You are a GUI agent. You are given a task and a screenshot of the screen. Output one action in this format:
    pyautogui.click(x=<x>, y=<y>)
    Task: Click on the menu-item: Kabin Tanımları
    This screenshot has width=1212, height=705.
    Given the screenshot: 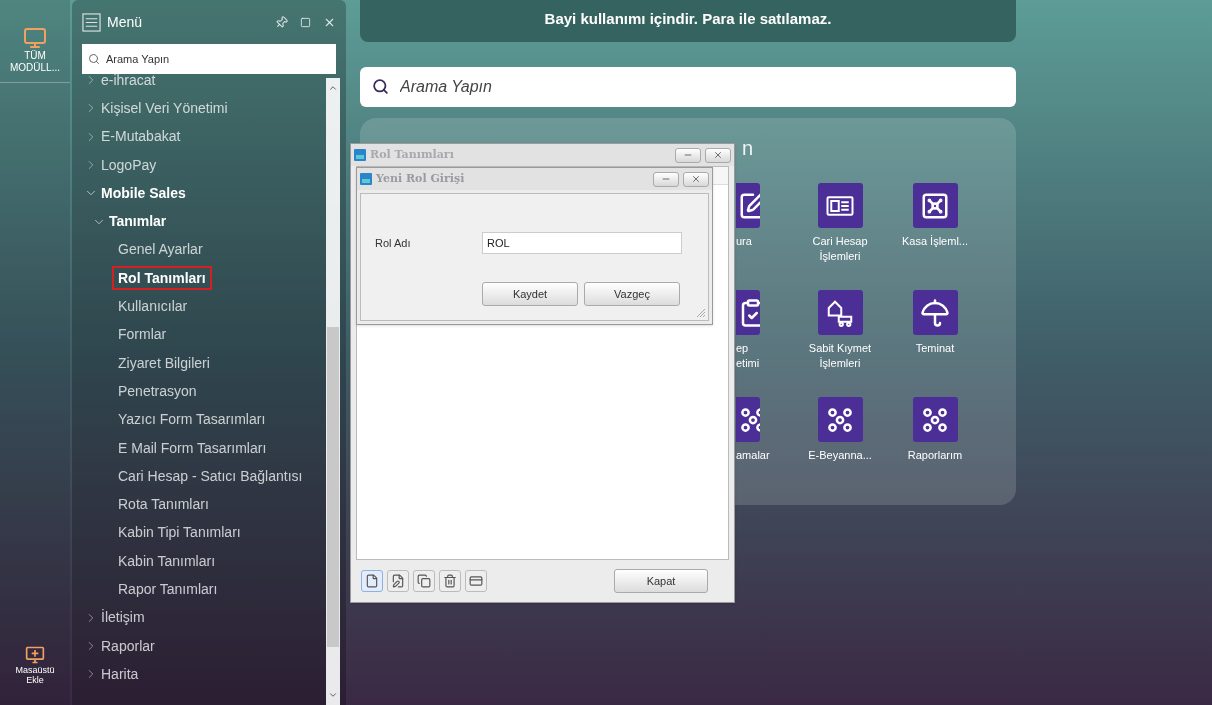 What is the action you would take?
    pyautogui.click(x=166, y=561)
    